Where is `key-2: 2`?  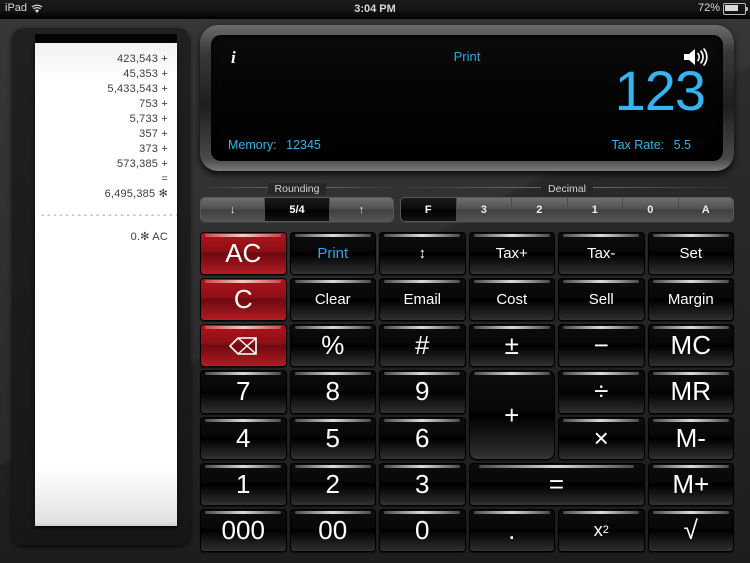 key-2: 2 is located at coordinates (332, 484).